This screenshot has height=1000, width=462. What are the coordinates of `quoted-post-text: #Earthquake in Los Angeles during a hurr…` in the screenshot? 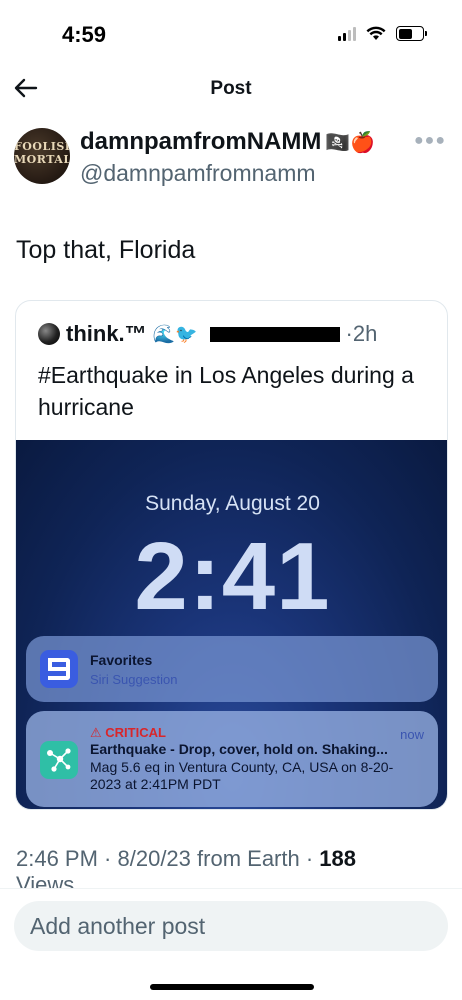 It's located at (226, 391).